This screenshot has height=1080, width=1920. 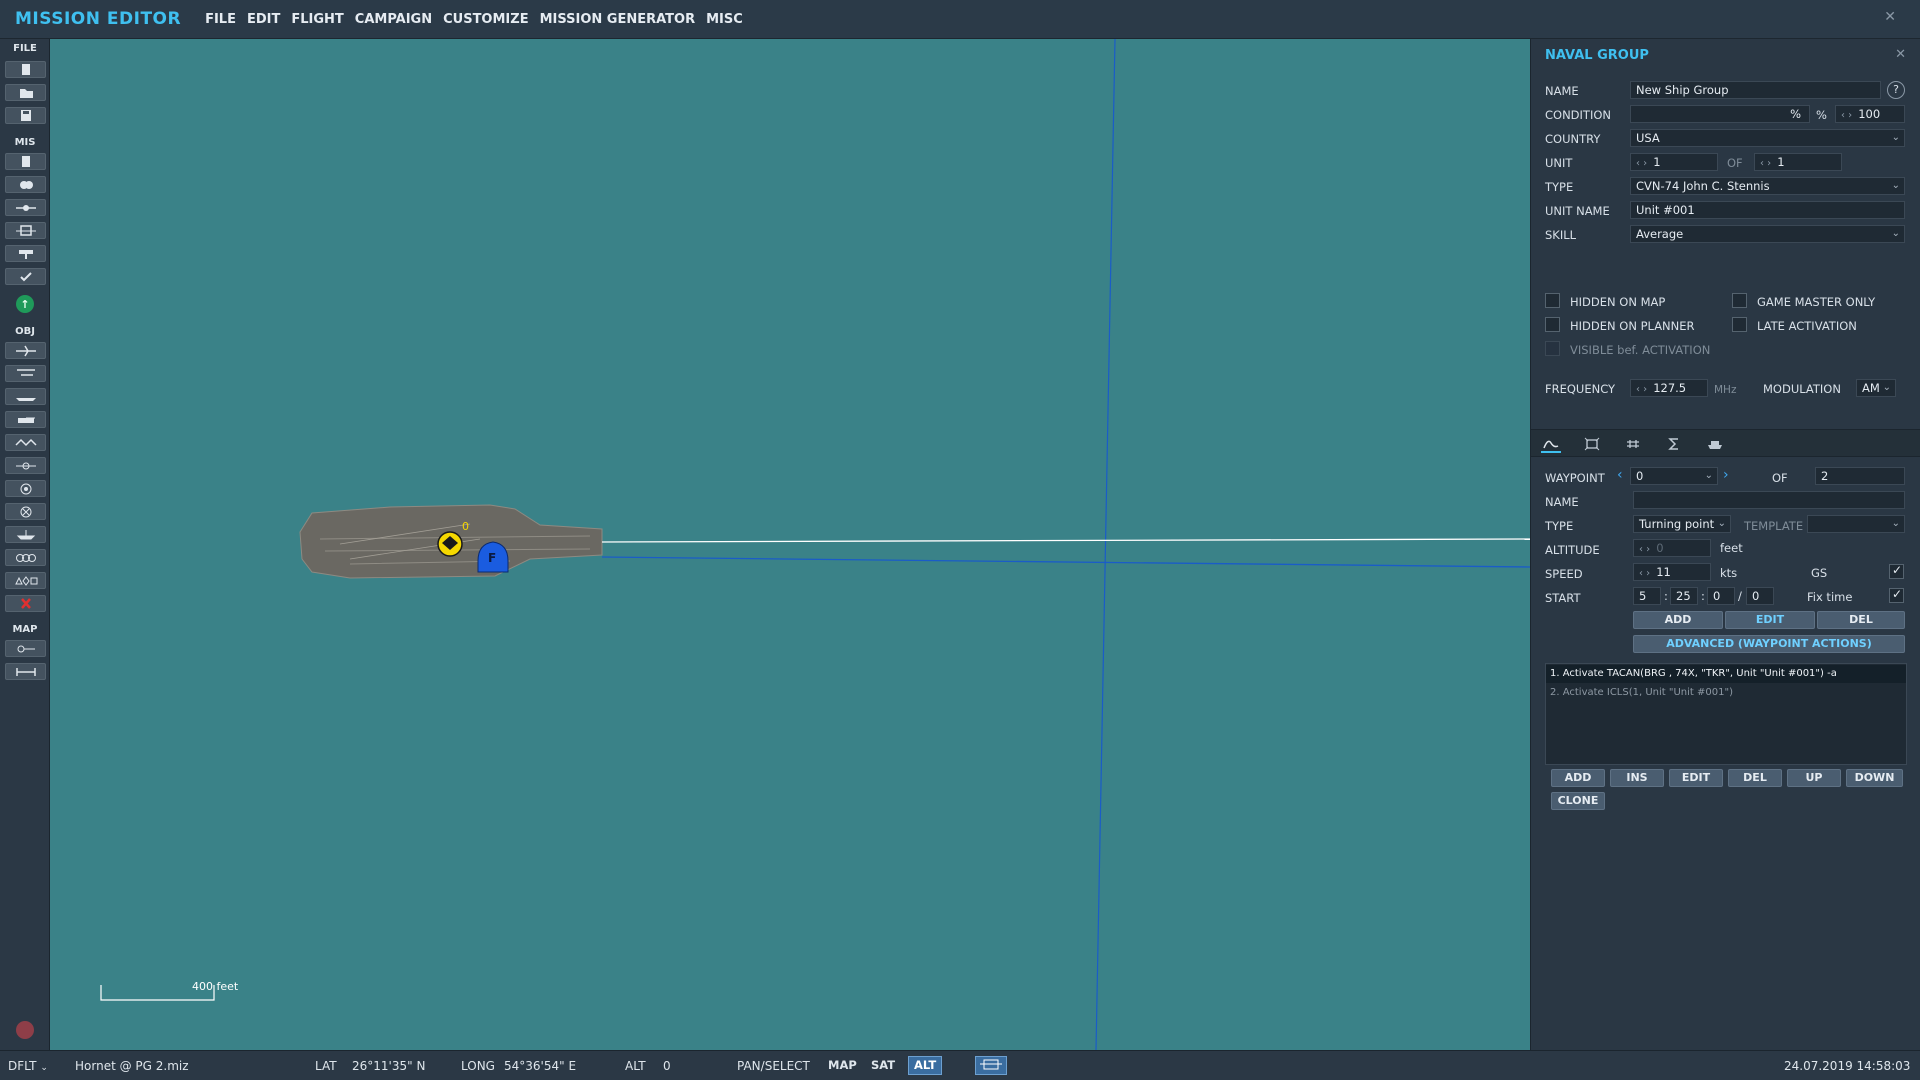 I want to click on briefing-button, so click(x=25, y=161).